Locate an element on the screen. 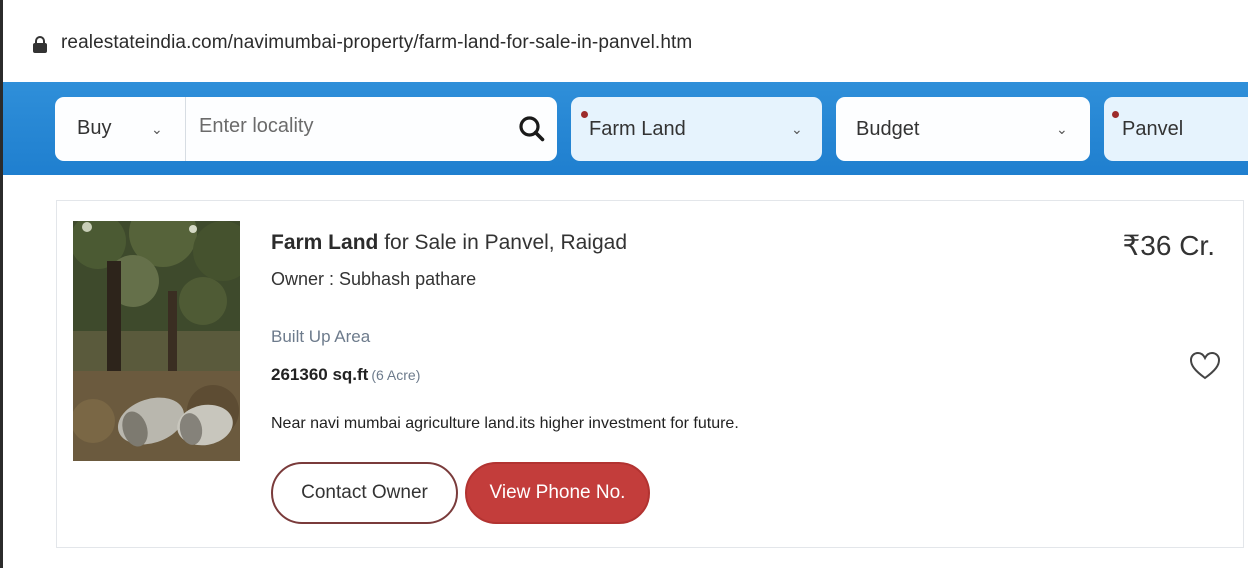 Image resolution: width=1248 pixels, height=568 pixels. locality-input is located at coordinates (349, 126).